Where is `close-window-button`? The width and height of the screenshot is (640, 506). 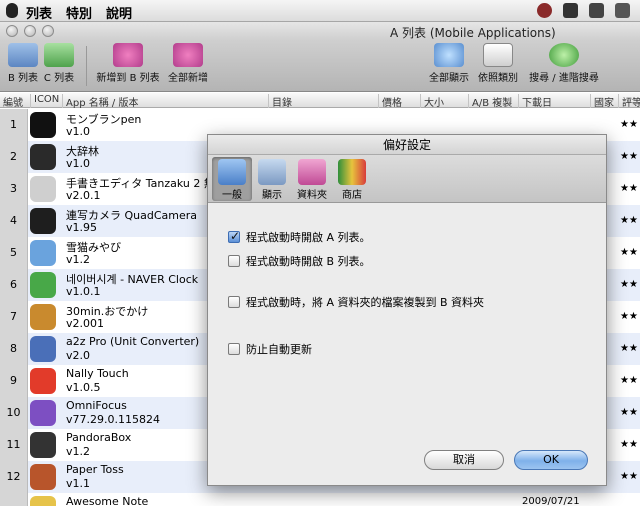 close-window-button is located at coordinates (12, 31).